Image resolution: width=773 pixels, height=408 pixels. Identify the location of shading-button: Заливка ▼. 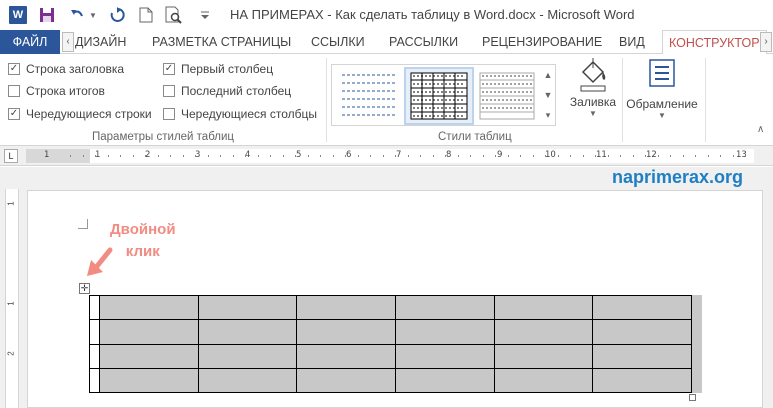
(593, 88).